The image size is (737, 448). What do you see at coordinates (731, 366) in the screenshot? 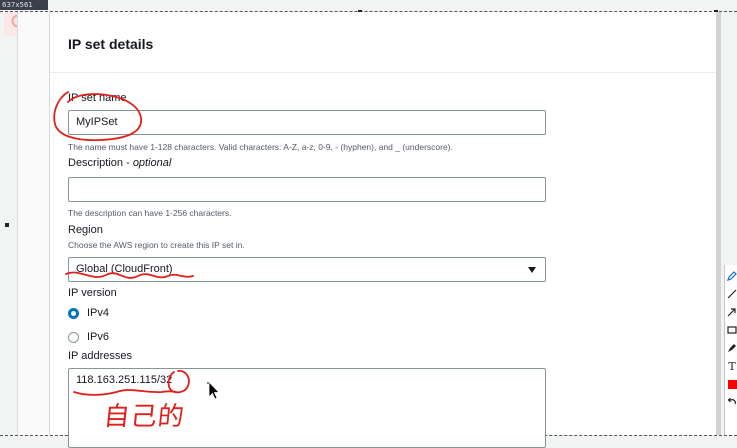
I see `text-icon: T` at bounding box center [731, 366].